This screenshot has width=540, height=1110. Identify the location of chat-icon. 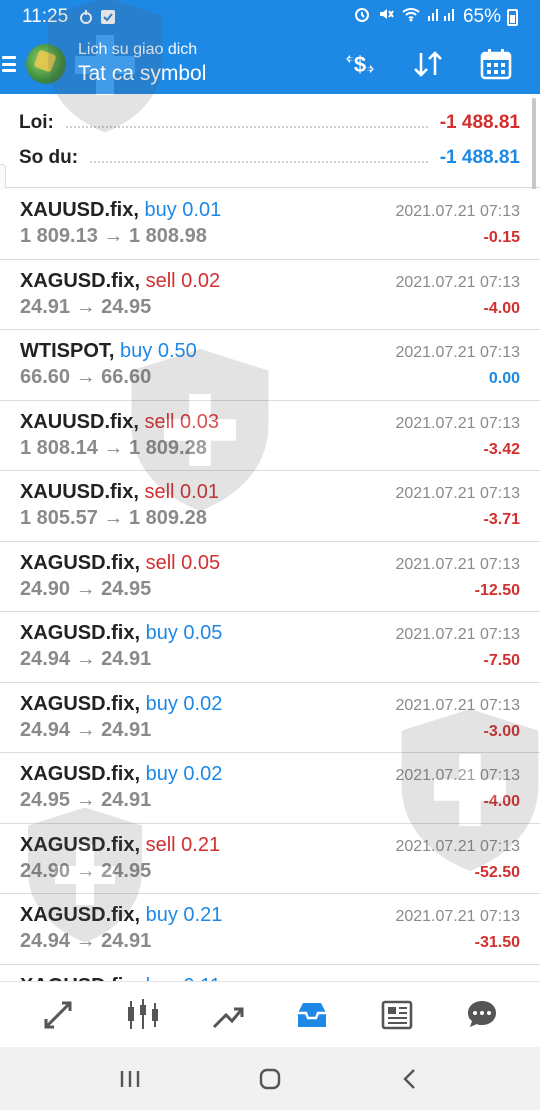
(481, 1013).